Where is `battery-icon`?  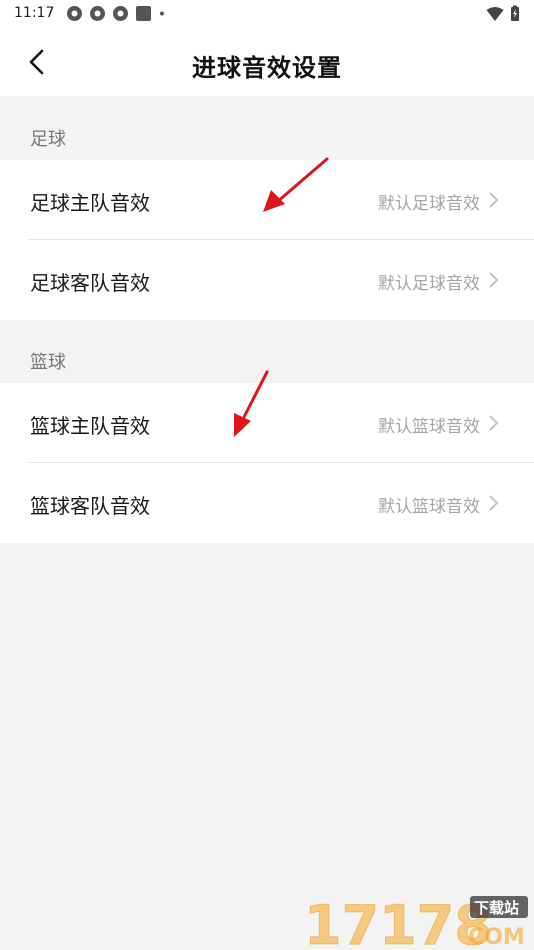
battery-icon is located at coordinates (515, 13).